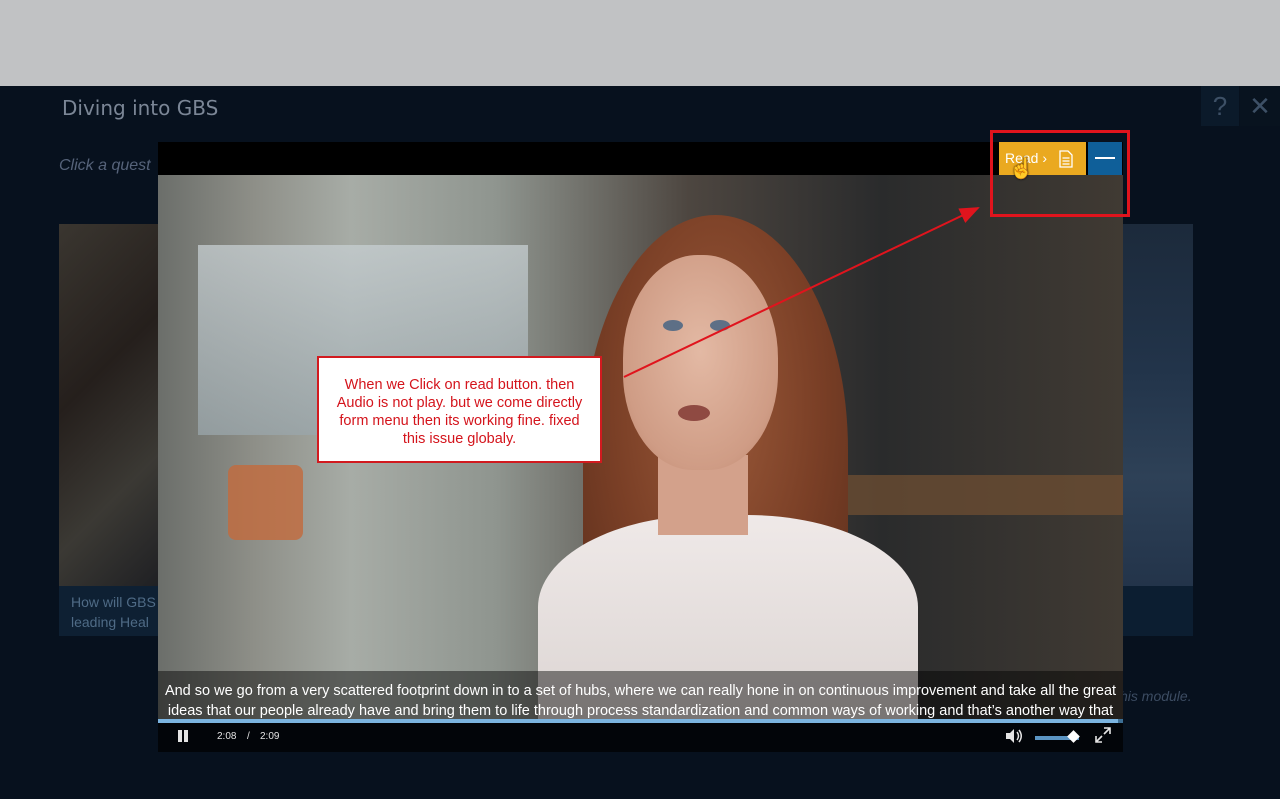  Describe the element at coordinates (140, 108) in the screenshot. I see `module-title: Diving into GBS` at that location.